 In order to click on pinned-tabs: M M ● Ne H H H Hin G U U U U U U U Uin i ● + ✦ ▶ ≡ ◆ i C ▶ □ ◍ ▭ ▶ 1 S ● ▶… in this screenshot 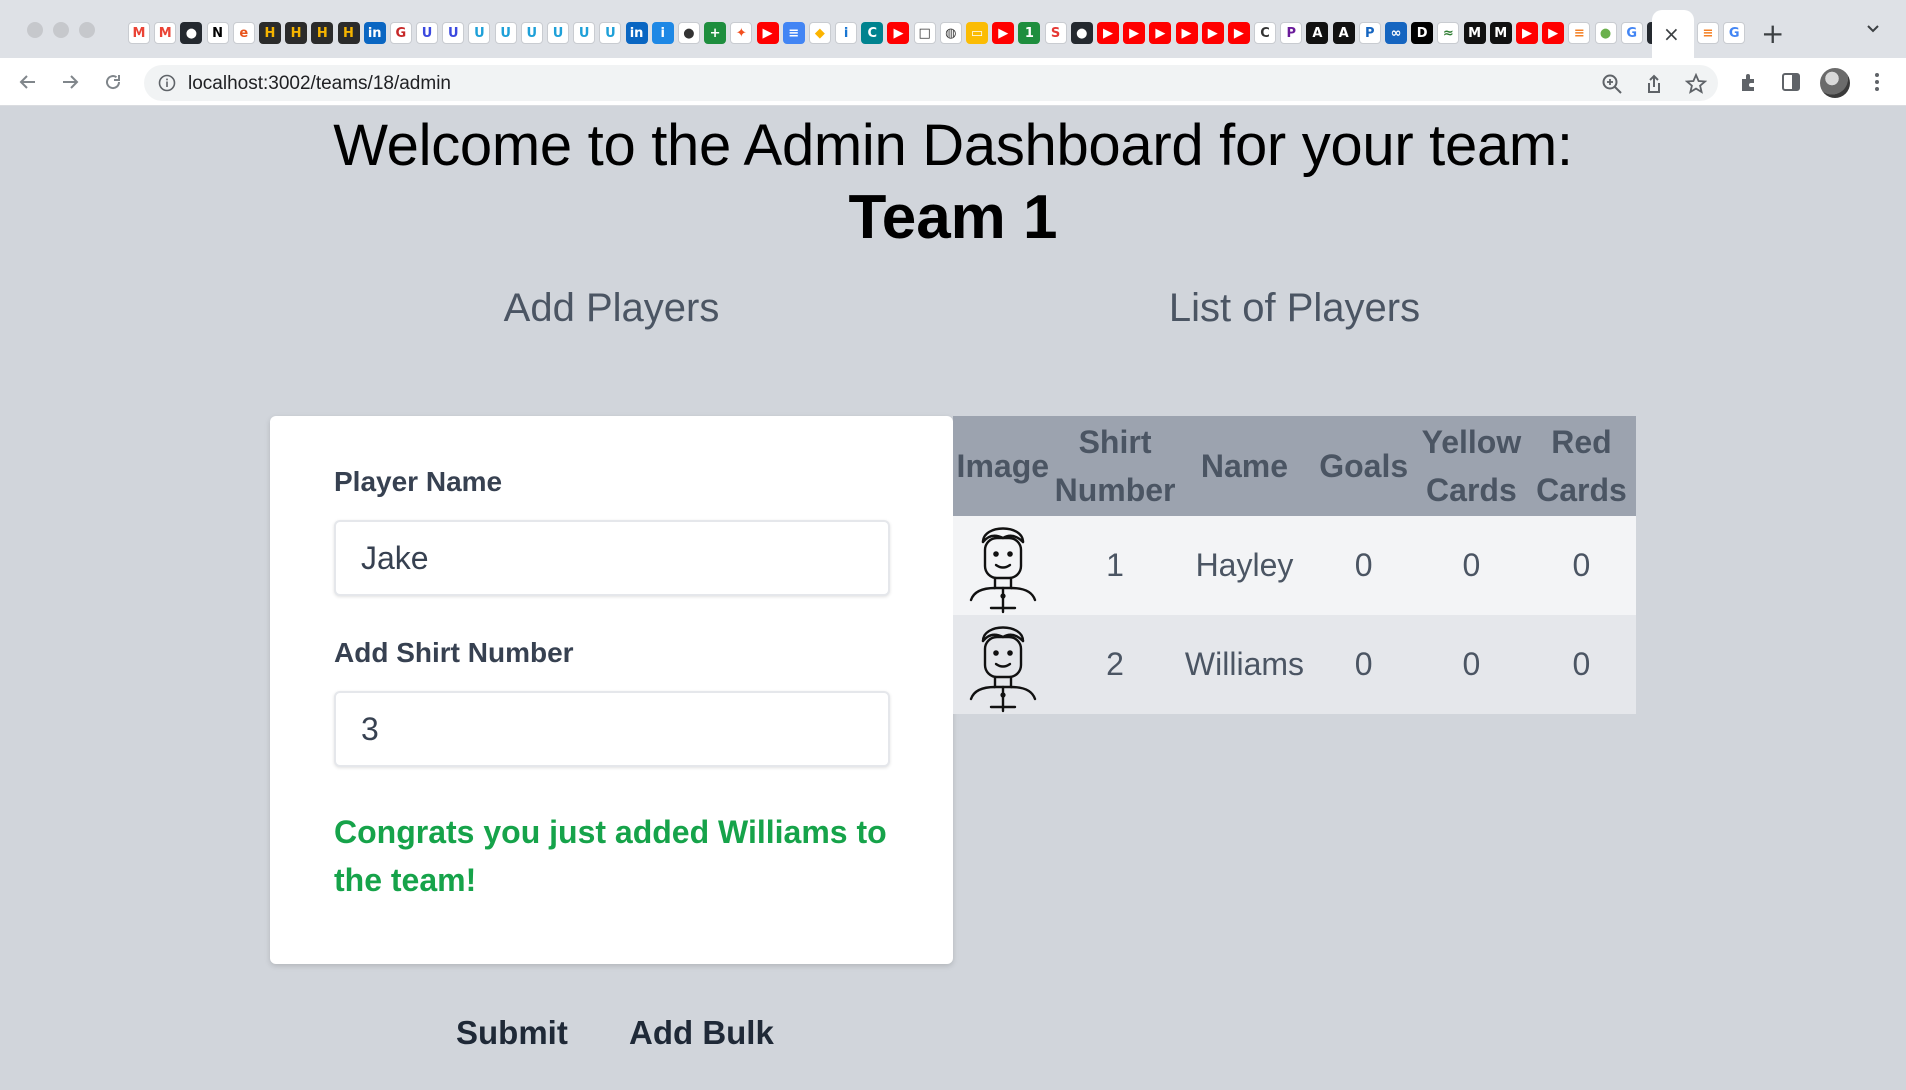, I will do `click(900, 35)`.